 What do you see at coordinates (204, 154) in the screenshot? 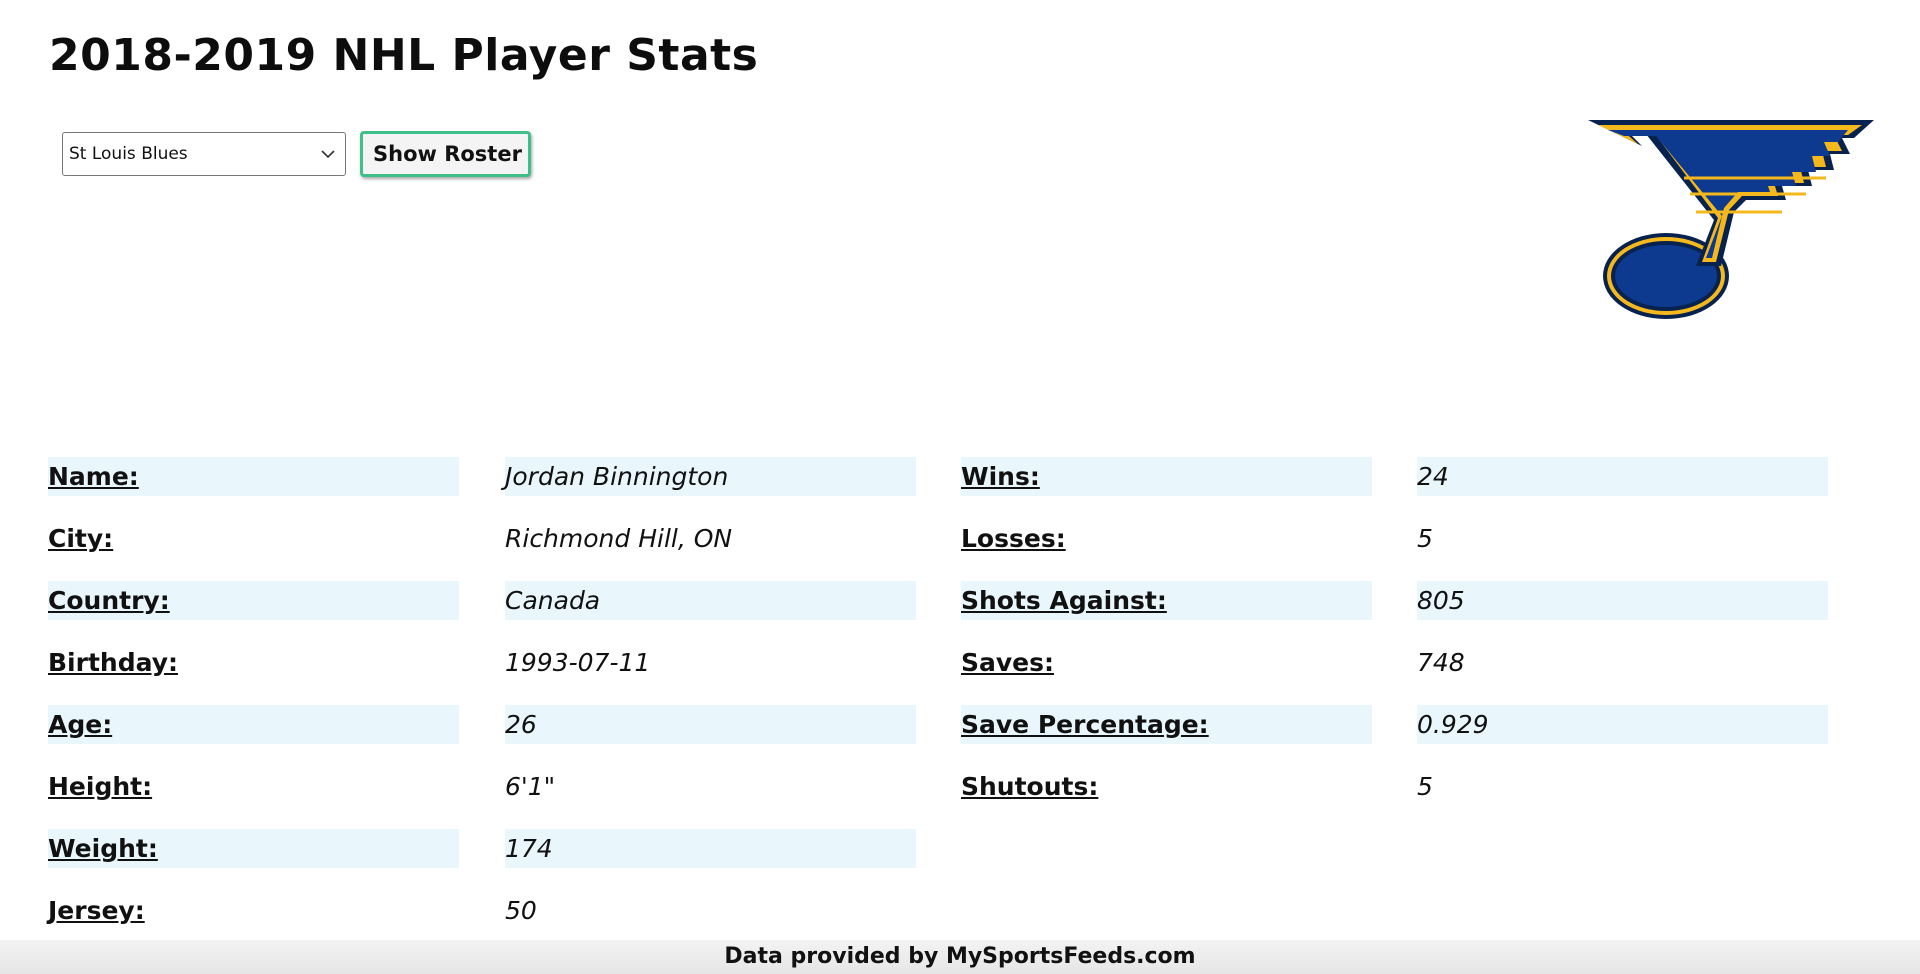
I see `team-select: St Louis Blues` at bounding box center [204, 154].